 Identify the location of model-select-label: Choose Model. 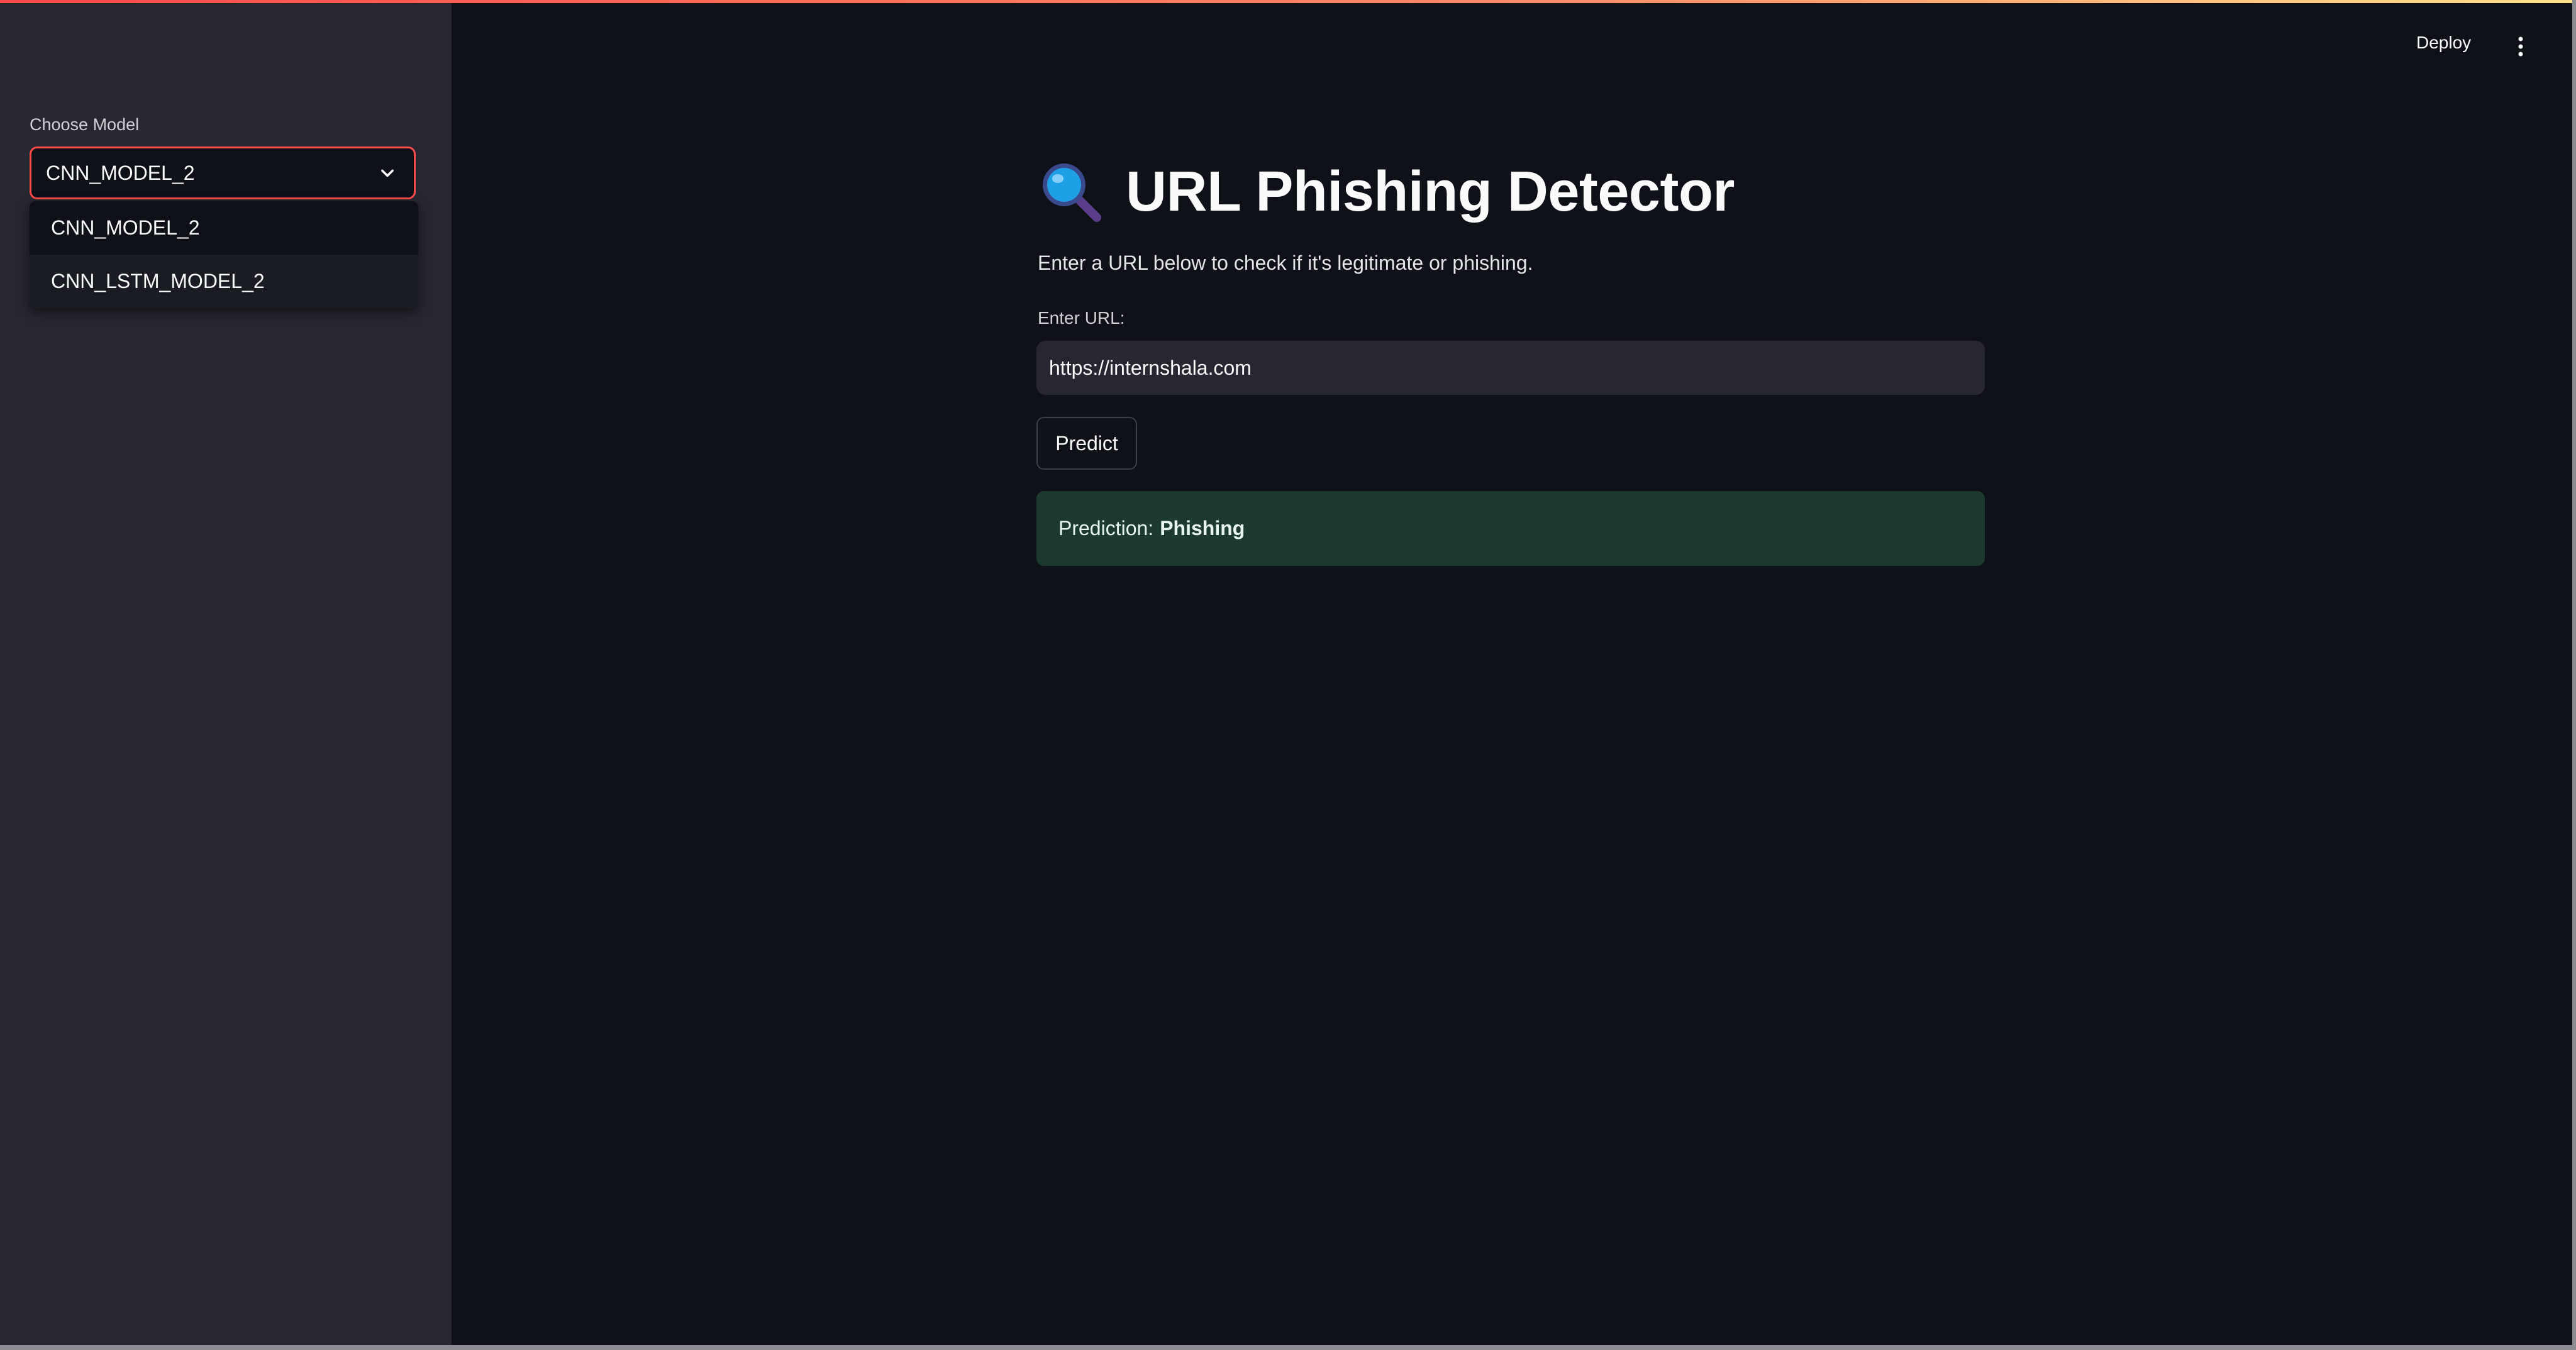
(85, 125).